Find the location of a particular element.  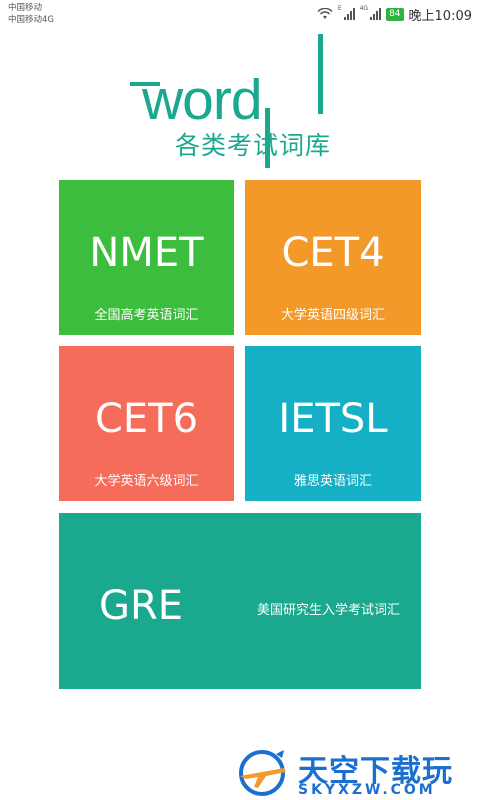

tile-nmet: NMET 全国高考英语词汇 is located at coordinates (146, 257).